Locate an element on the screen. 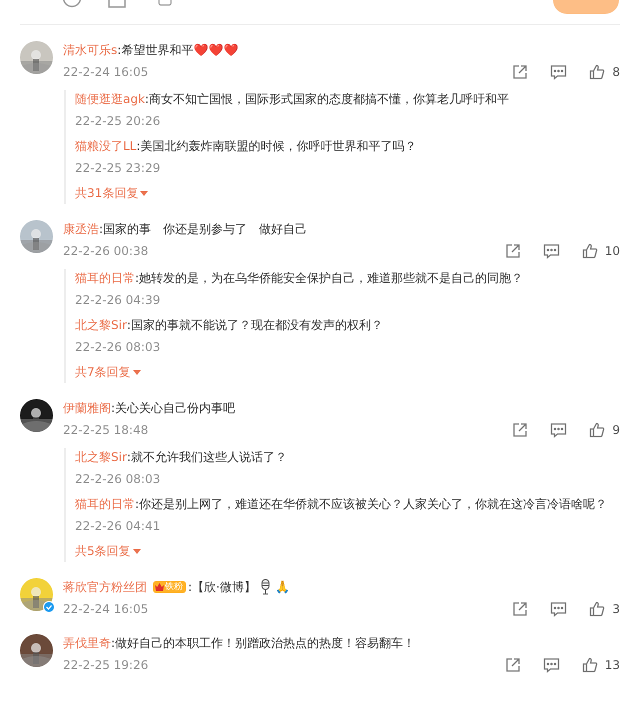  more-replies-link: 共31条回复 is located at coordinates (111, 193).